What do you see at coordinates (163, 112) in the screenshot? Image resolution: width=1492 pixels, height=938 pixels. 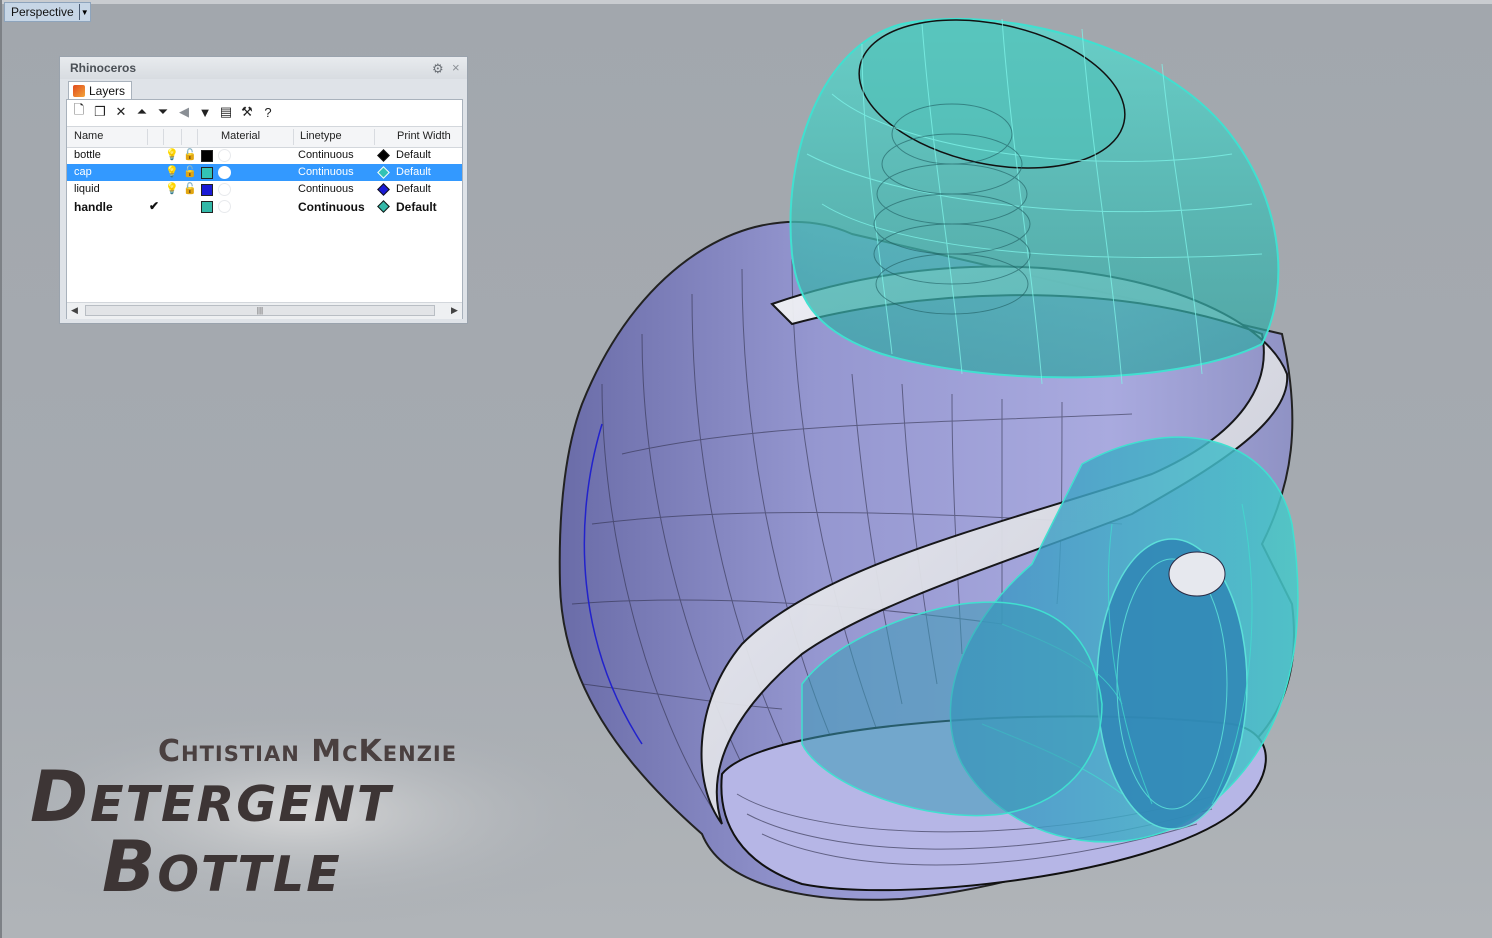 I see `move-down-icon: ⏷` at bounding box center [163, 112].